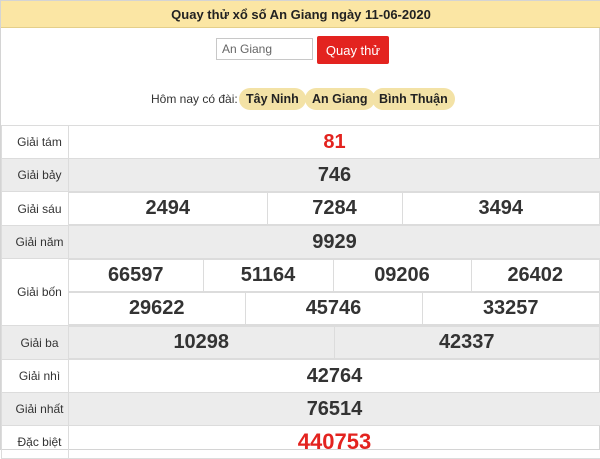 This screenshot has width=600, height=459. I want to click on prize-number: 45746, so click(333, 309).